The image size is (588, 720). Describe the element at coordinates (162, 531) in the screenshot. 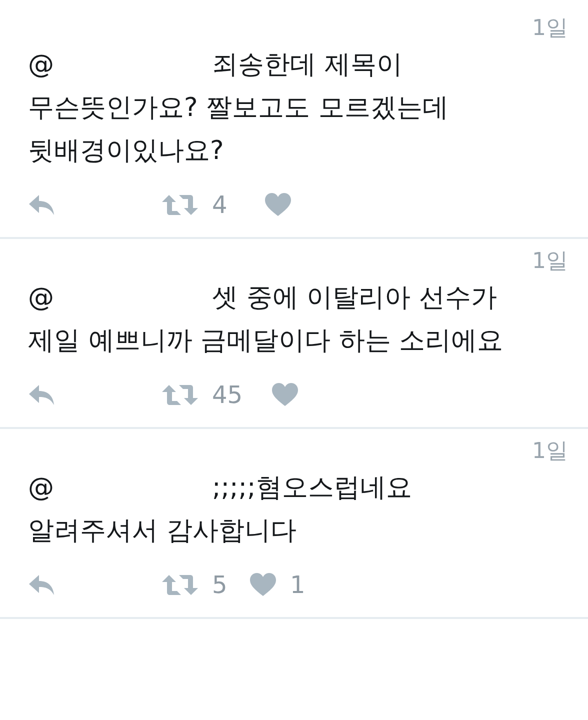

I see `tweet-text: 알려주셔서 감사합니다` at that location.